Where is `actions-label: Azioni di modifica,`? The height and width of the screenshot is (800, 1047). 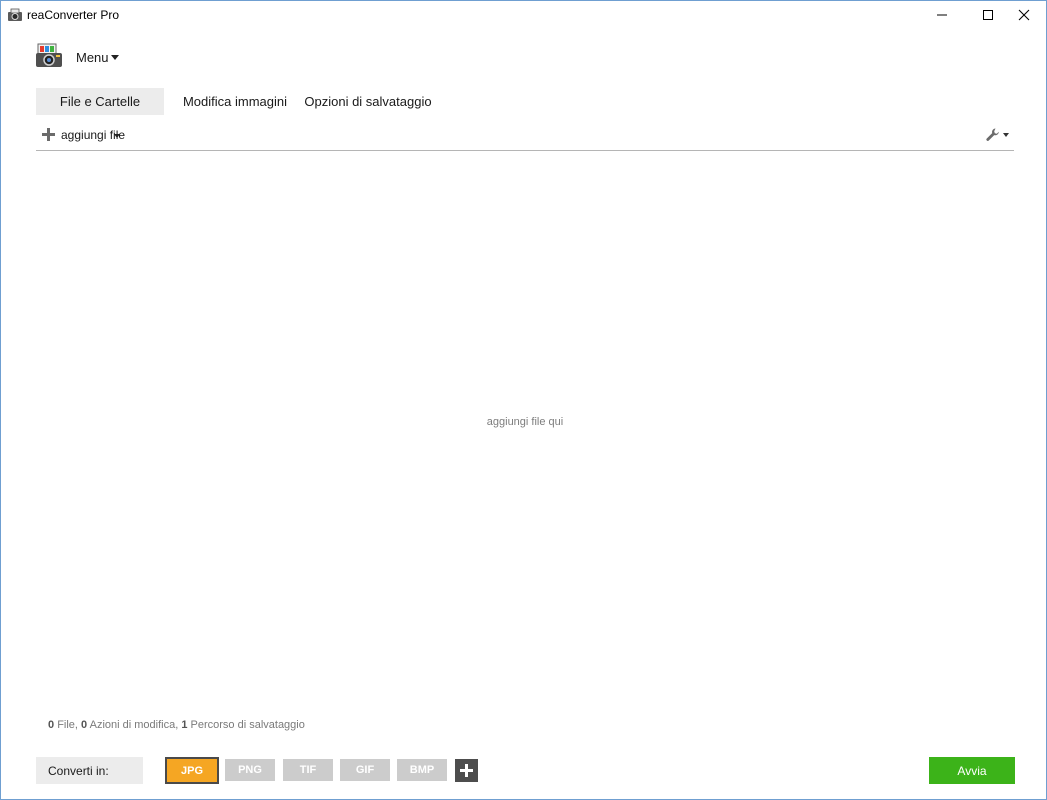 actions-label: Azioni di modifica, is located at coordinates (134, 725).